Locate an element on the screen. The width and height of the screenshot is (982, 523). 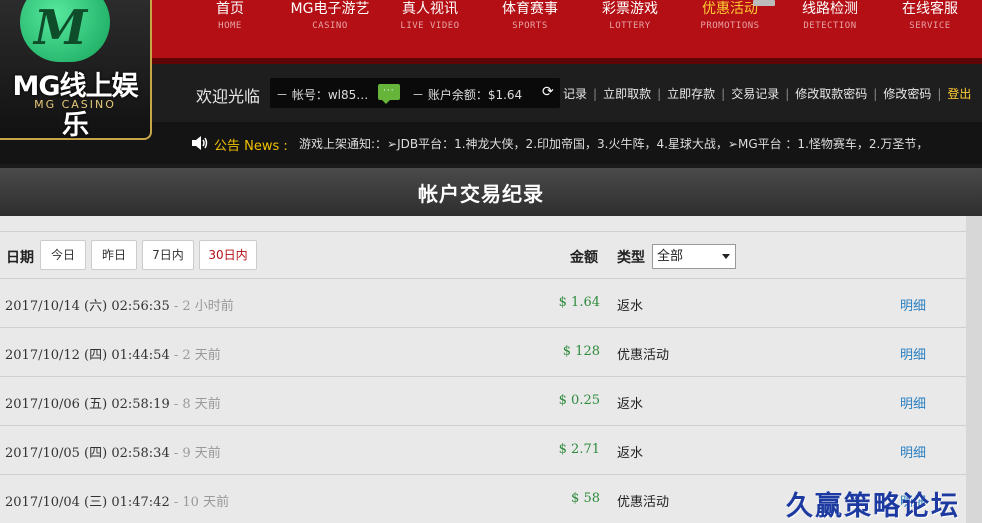
link-change-password: 修改密码 is located at coordinates (907, 93).